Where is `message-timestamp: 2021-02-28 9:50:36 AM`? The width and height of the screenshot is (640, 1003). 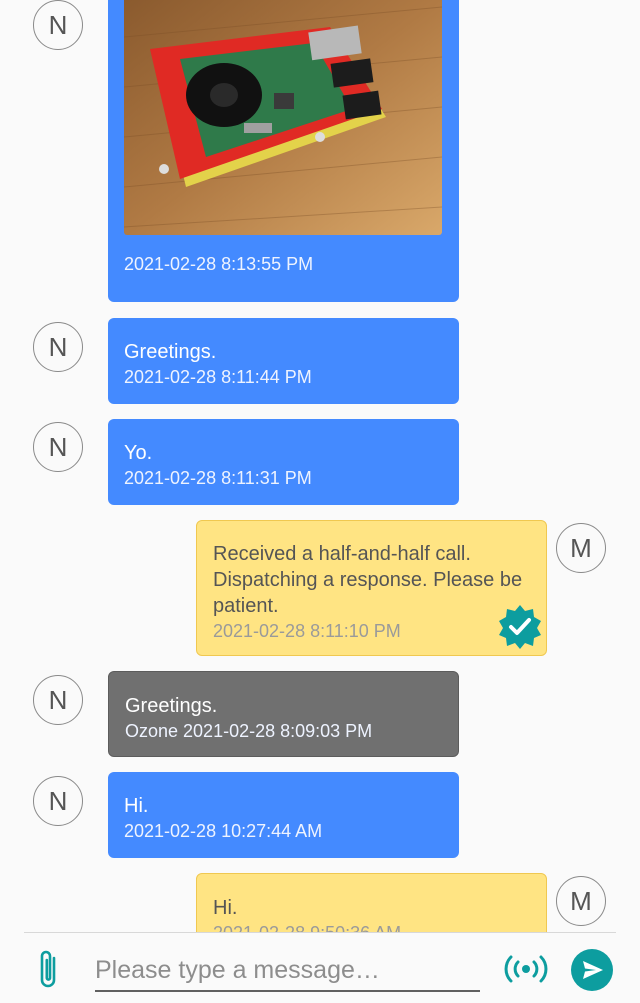
message-timestamp: 2021-02-28 9:50:36 AM is located at coordinates (371, 926).